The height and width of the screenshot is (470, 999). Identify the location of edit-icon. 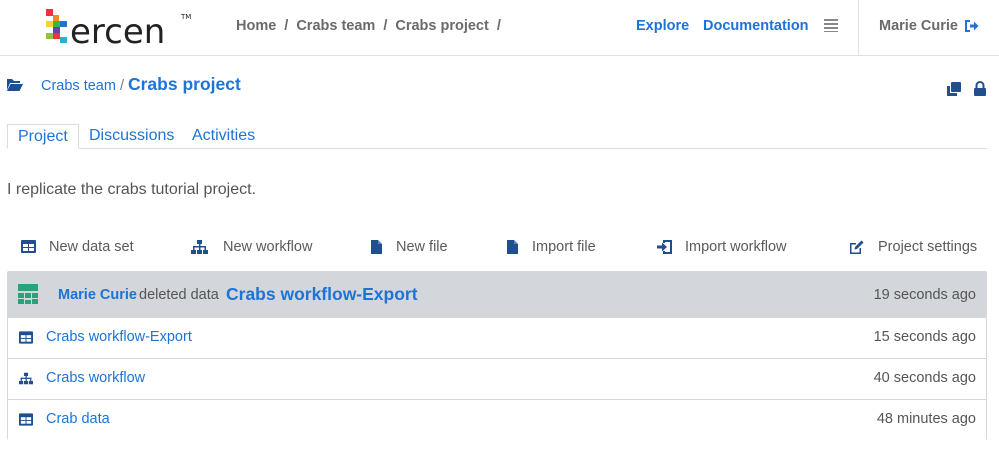
(857, 247).